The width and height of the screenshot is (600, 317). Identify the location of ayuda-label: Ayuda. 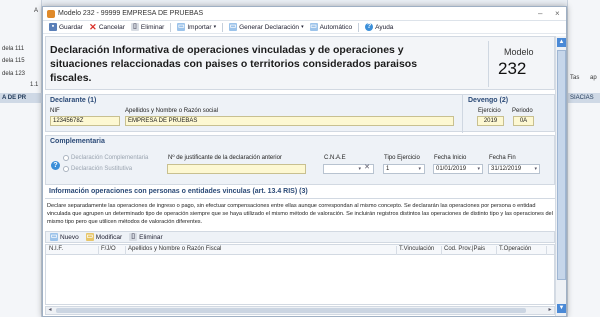
(384, 27).